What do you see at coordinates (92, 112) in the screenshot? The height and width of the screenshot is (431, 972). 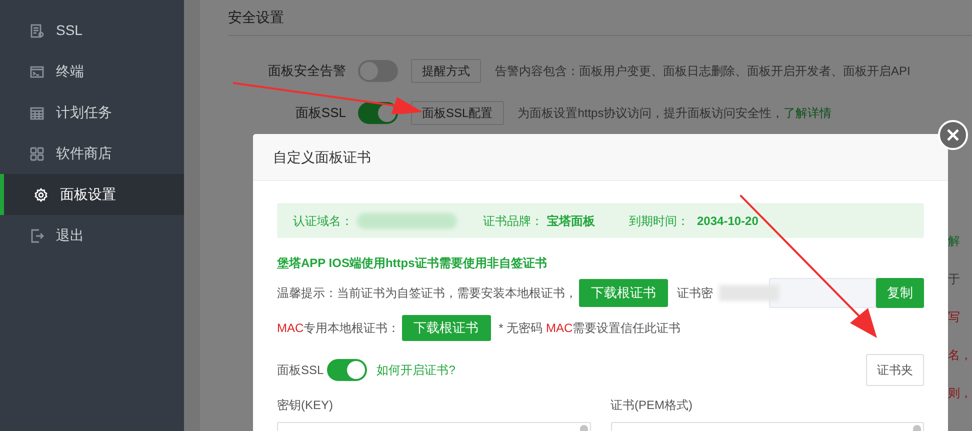 I see `sidebar-item: 计划任务` at bounding box center [92, 112].